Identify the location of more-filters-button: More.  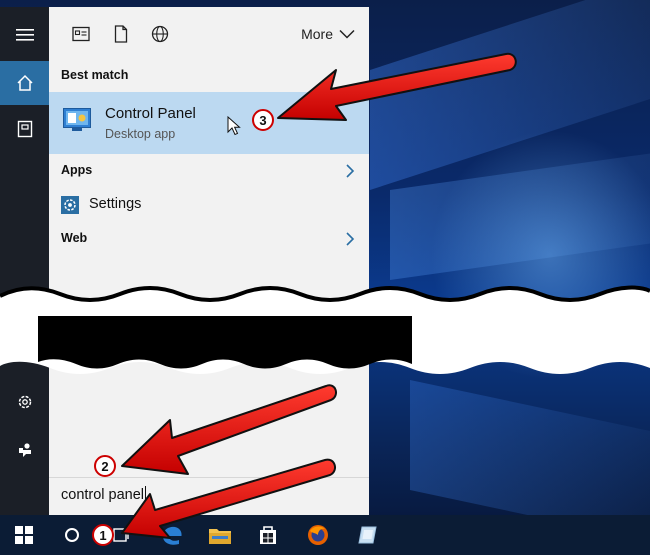
(328, 34).